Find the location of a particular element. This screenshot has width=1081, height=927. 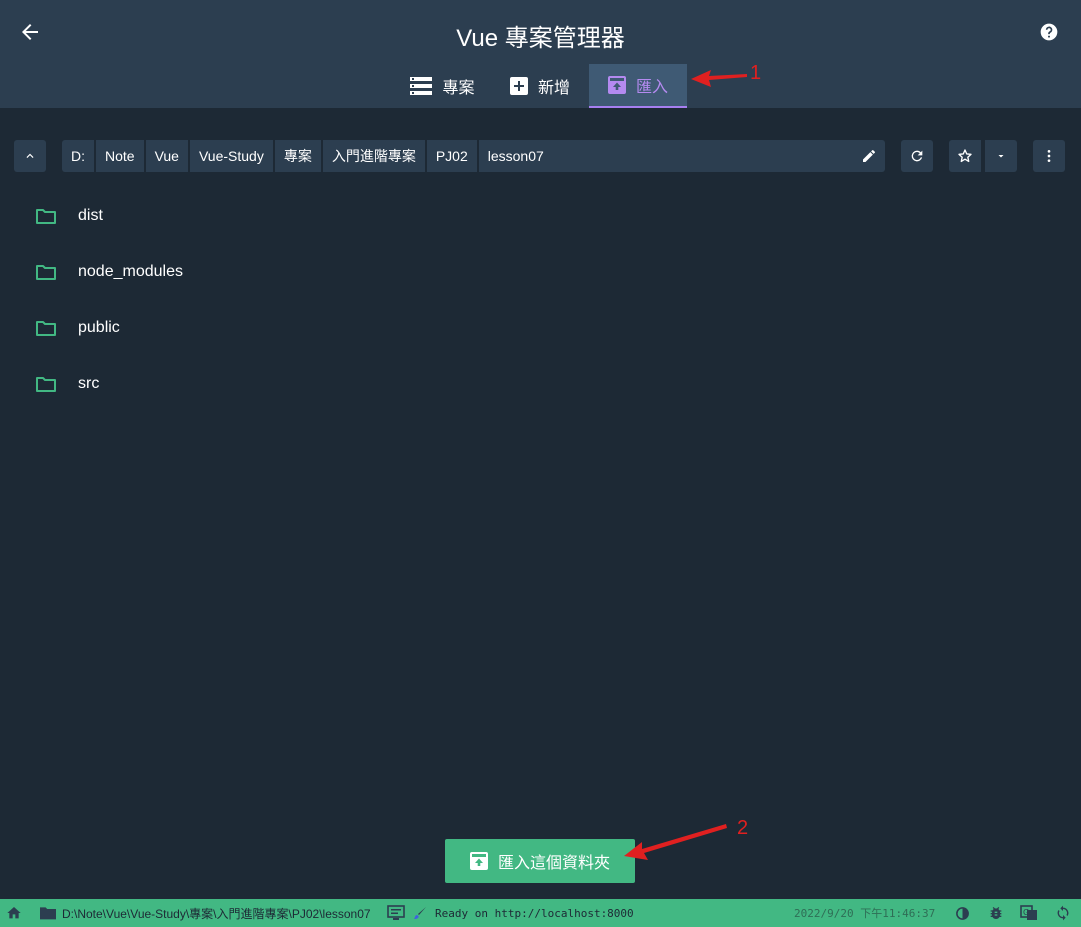

help-button is located at coordinates (1049, 32).